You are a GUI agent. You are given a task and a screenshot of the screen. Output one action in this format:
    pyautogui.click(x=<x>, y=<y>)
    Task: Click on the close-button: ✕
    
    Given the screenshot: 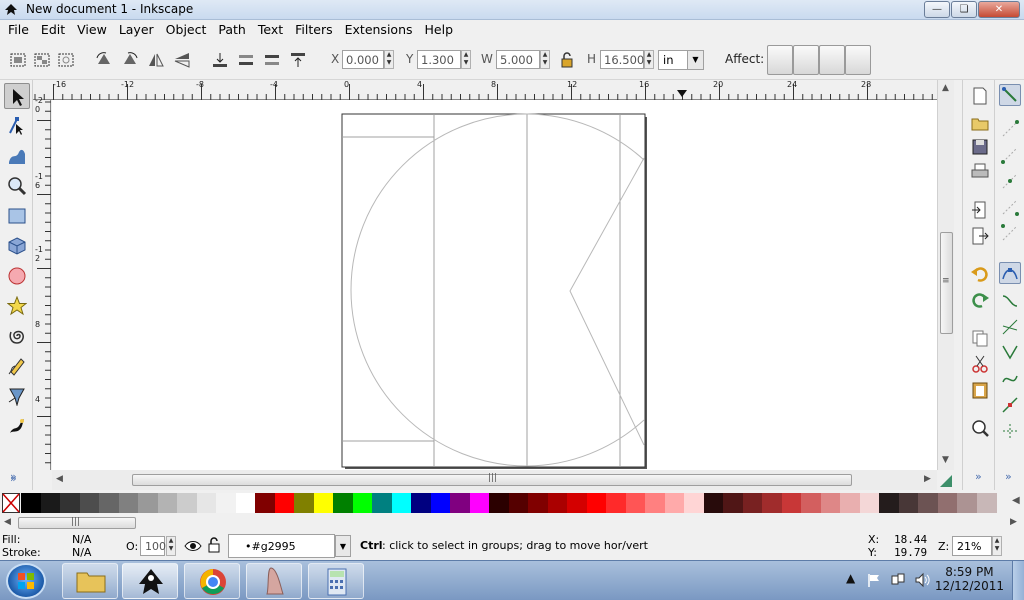 What is the action you would take?
    pyautogui.click(x=999, y=9)
    